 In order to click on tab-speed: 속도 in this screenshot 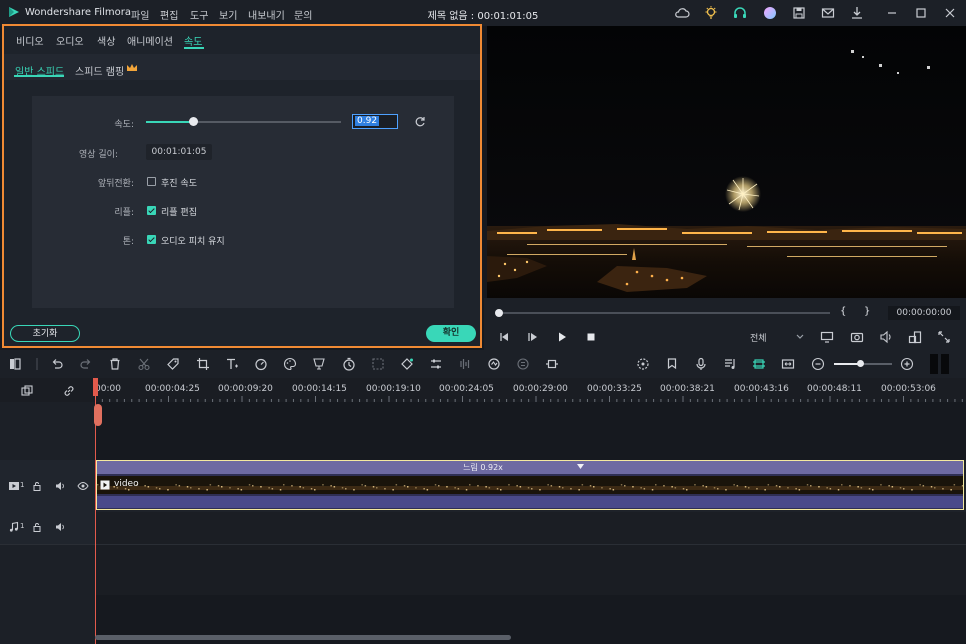, I will do `click(193, 40)`.